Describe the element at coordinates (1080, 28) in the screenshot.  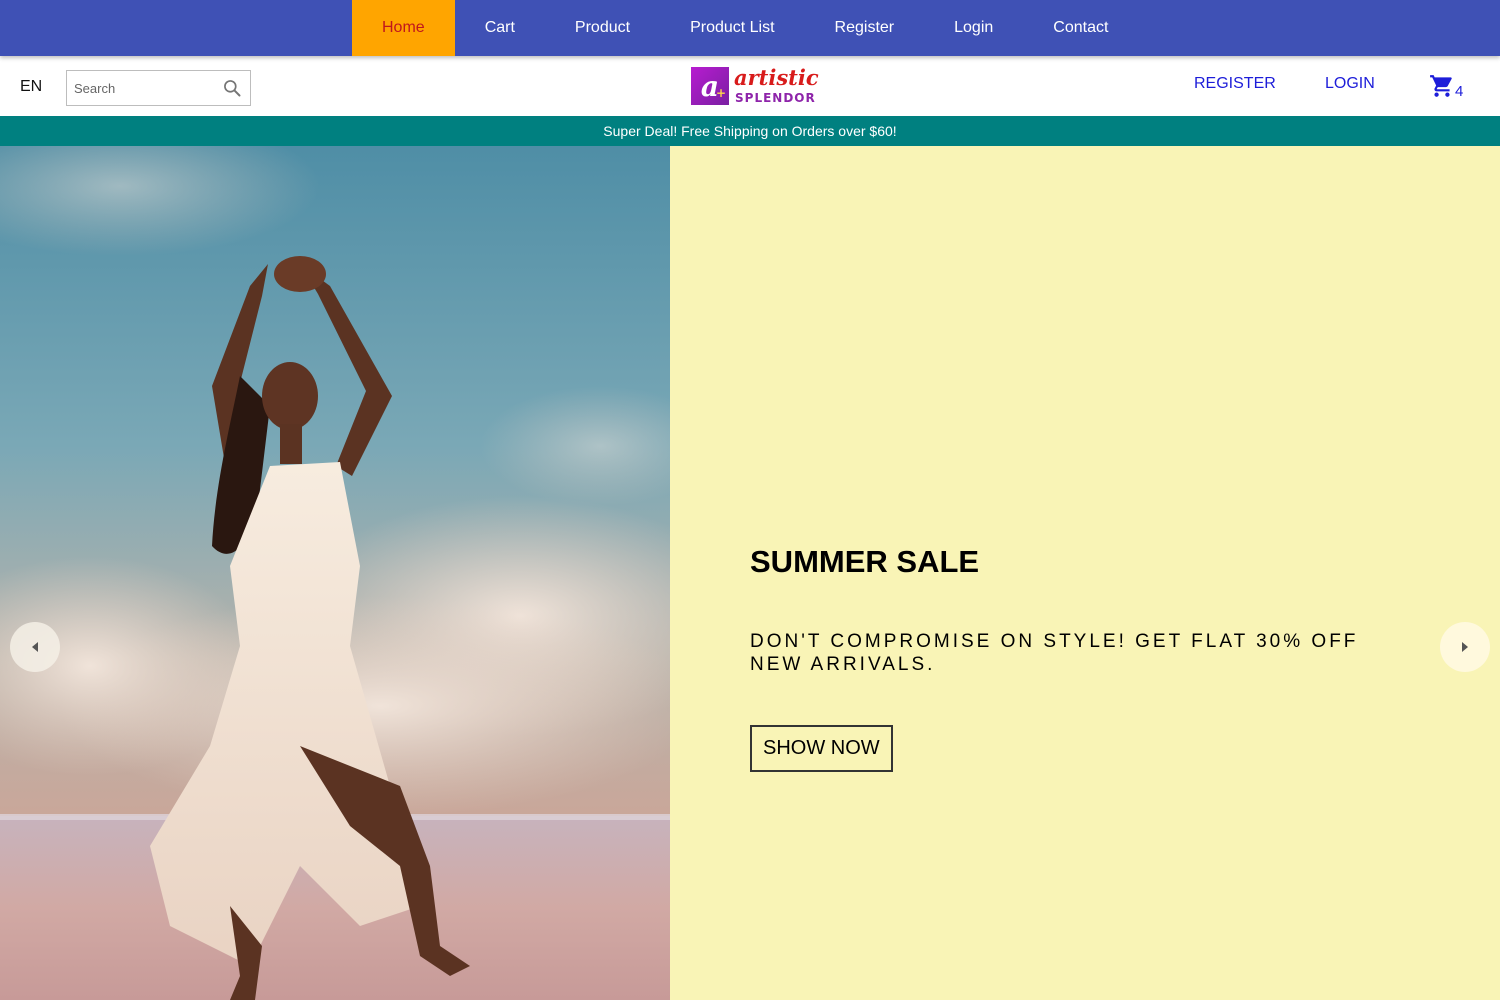
I see `nav-item-contact: Contact` at that location.